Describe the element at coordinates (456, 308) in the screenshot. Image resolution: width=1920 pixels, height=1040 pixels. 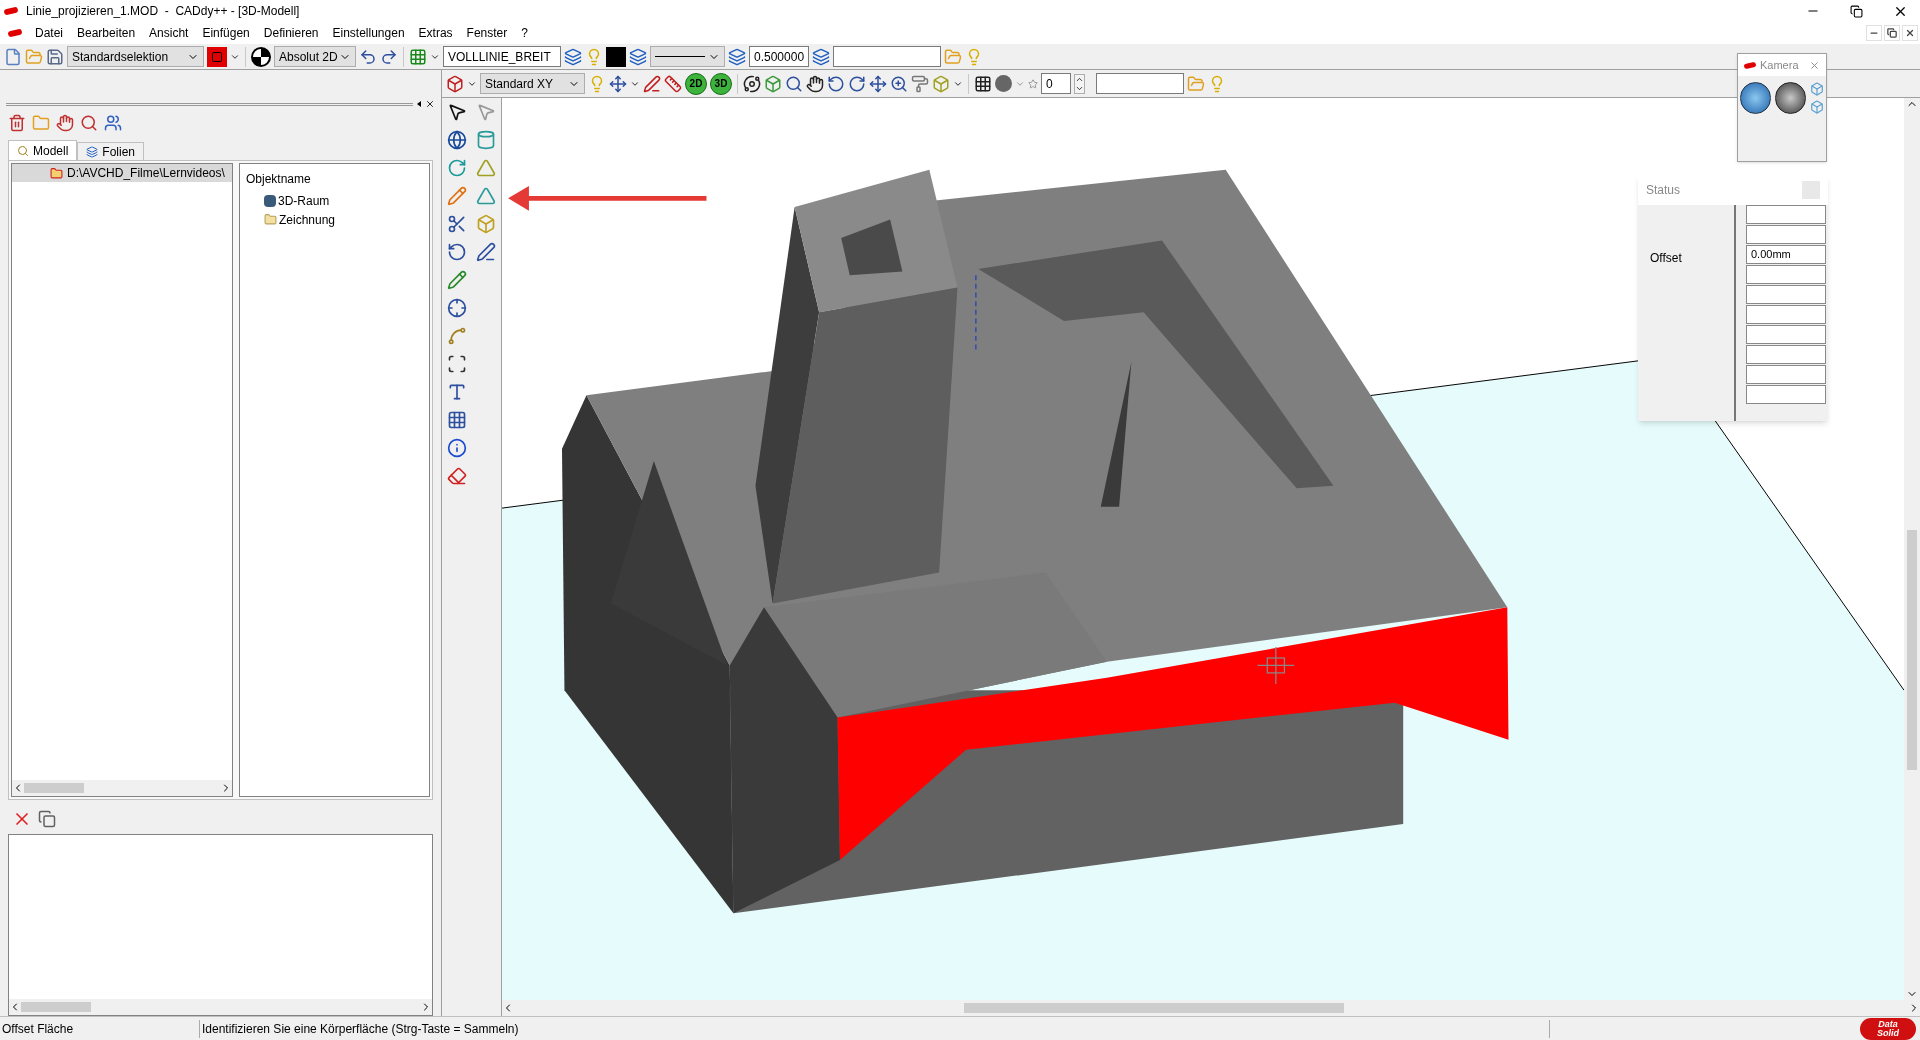
I see `crosshair-icon` at that location.